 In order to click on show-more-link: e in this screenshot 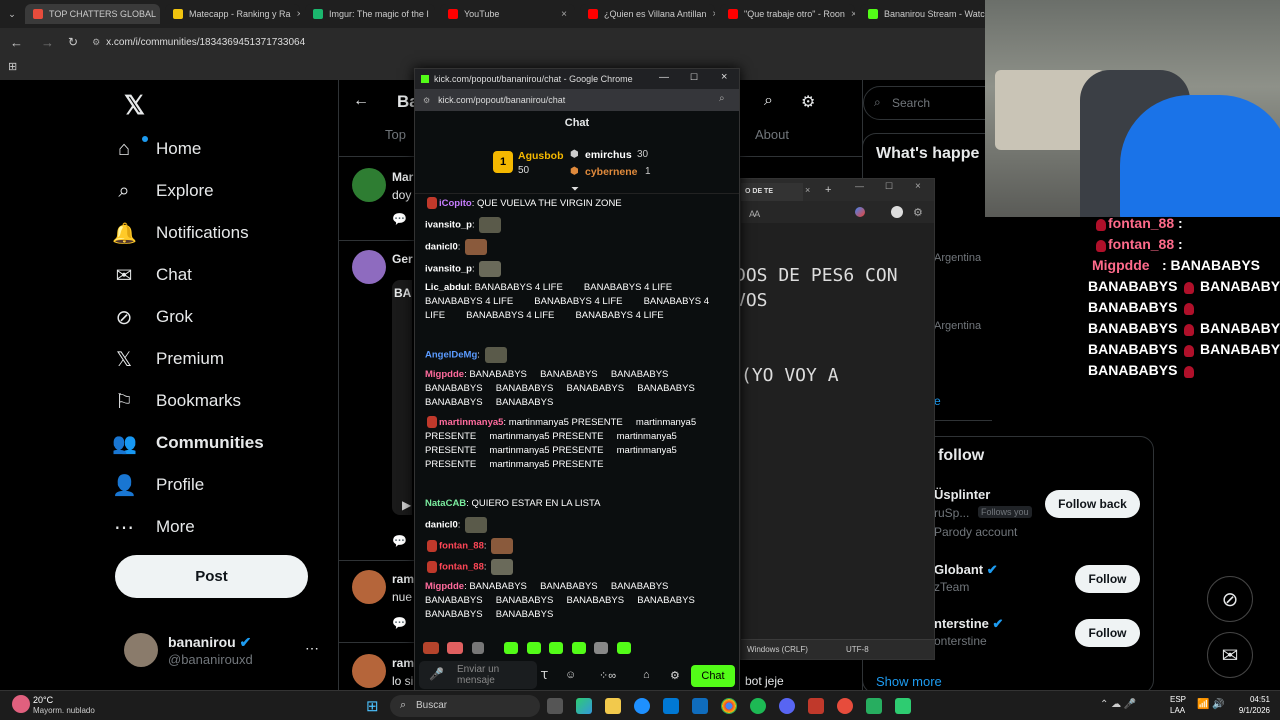, I will do `click(937, 401)`.